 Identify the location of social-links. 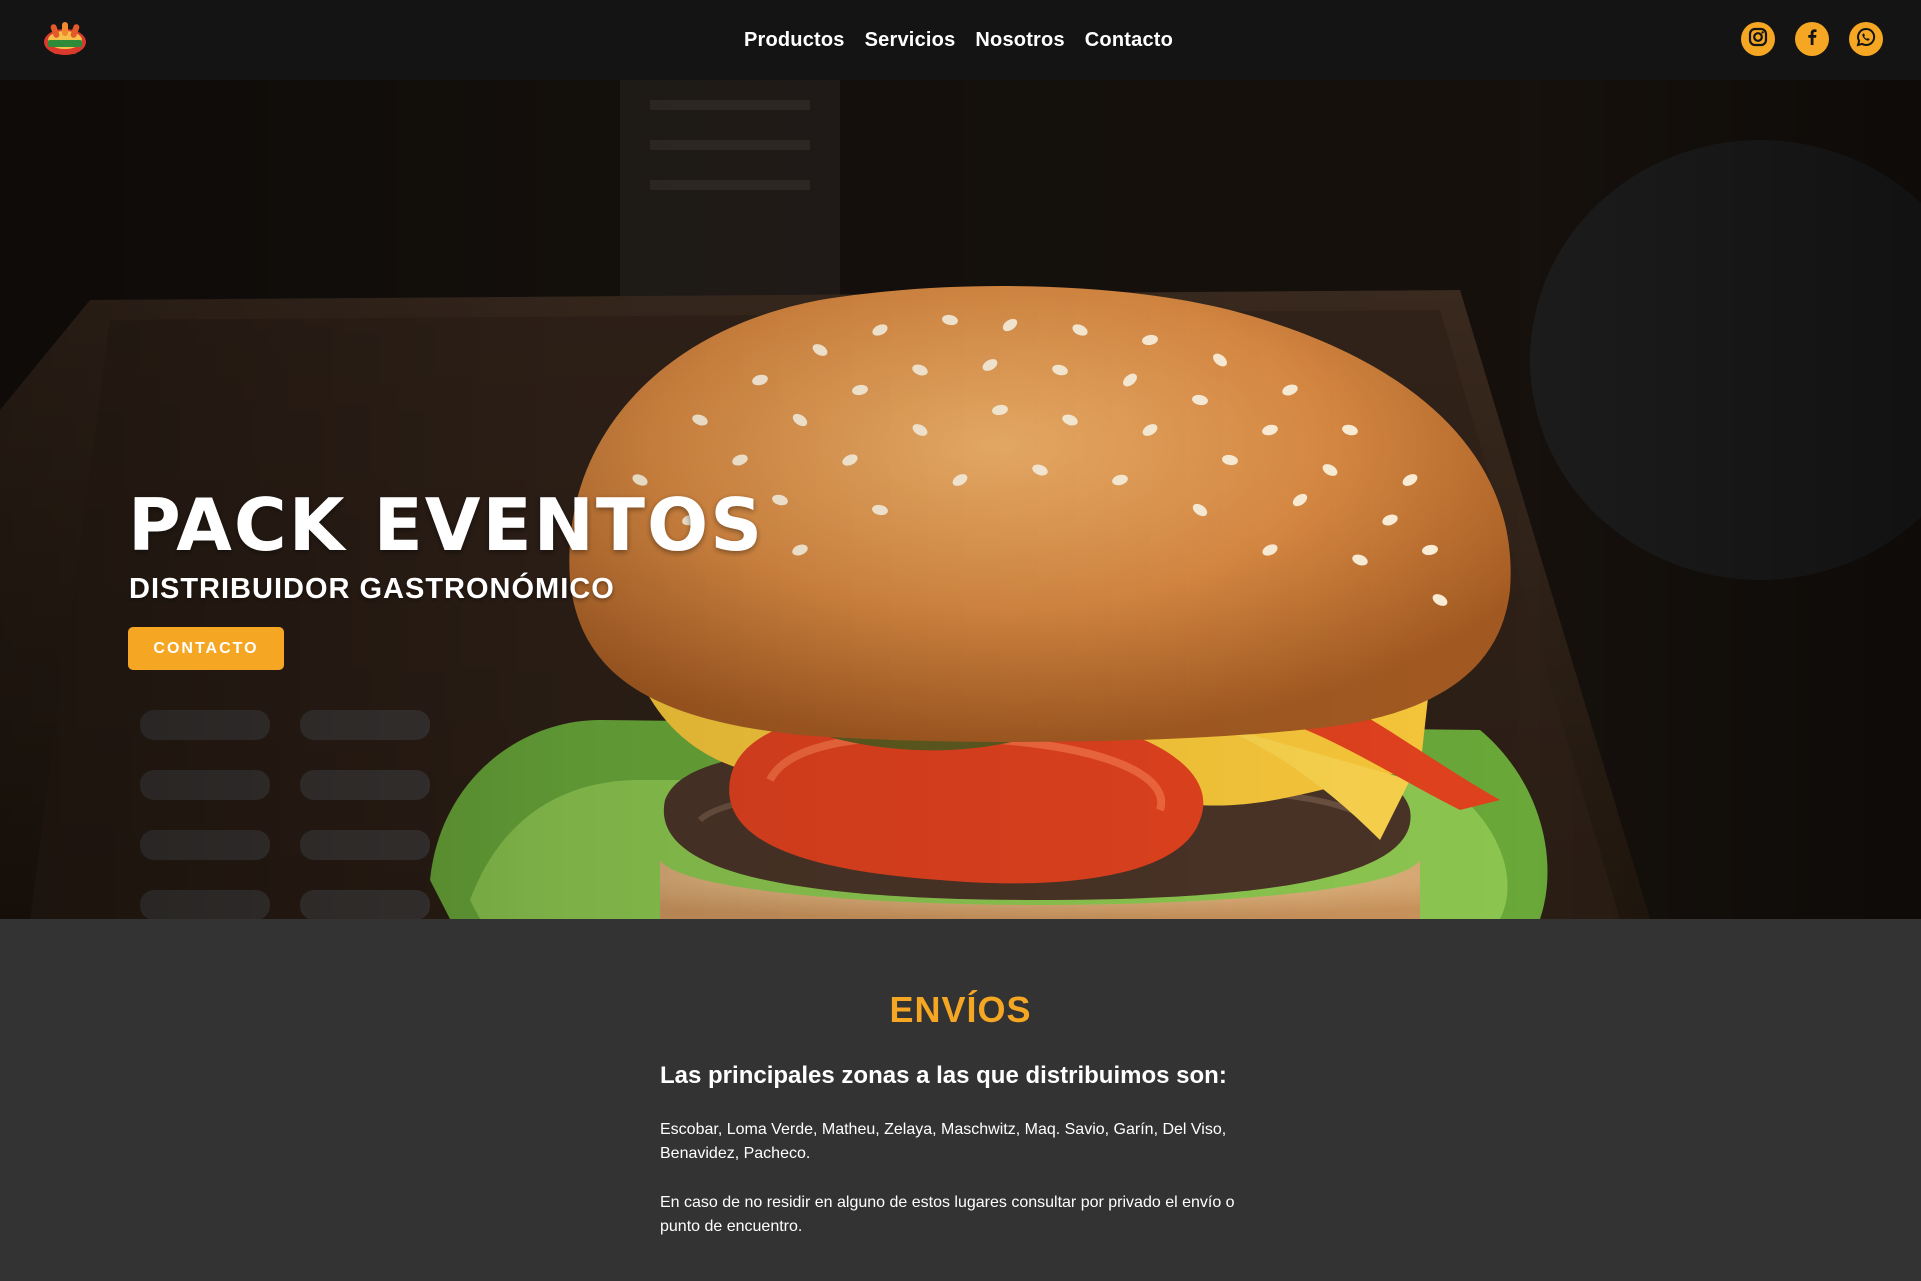
(1812, 39).